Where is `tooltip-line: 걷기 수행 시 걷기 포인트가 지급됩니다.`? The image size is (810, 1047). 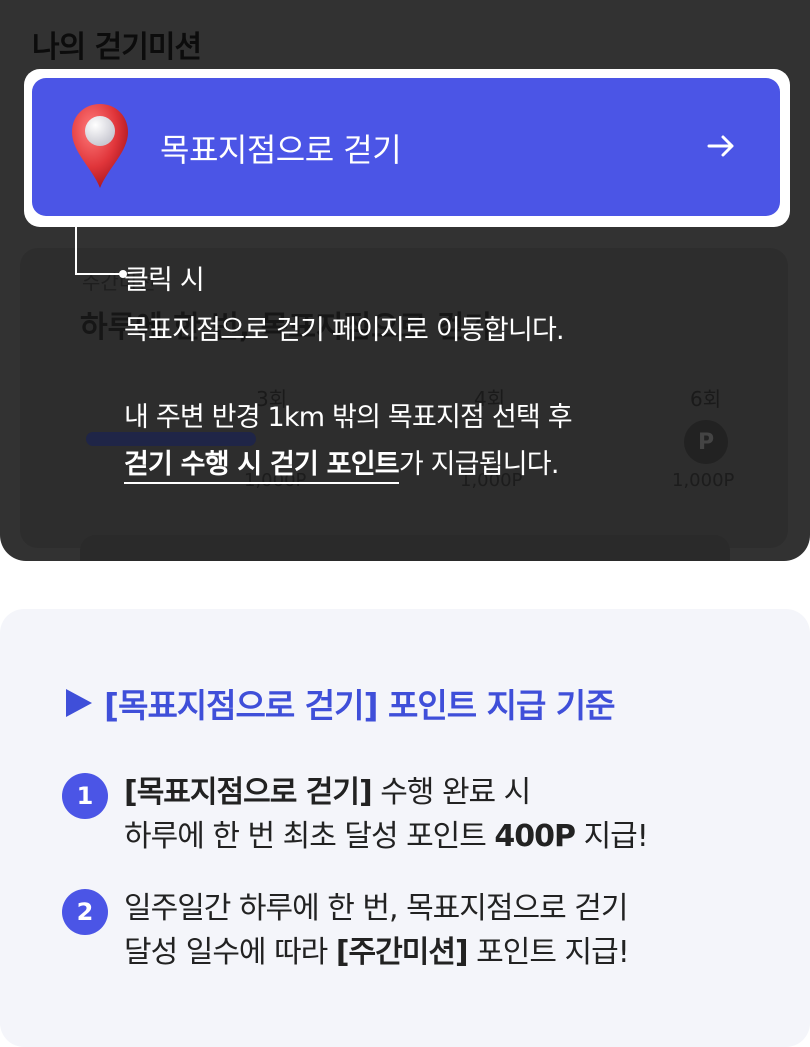
tooltip-line: 걷기 수행 시 걷기 포인트가 지급됩니다. is located at coordinates (342, 463).